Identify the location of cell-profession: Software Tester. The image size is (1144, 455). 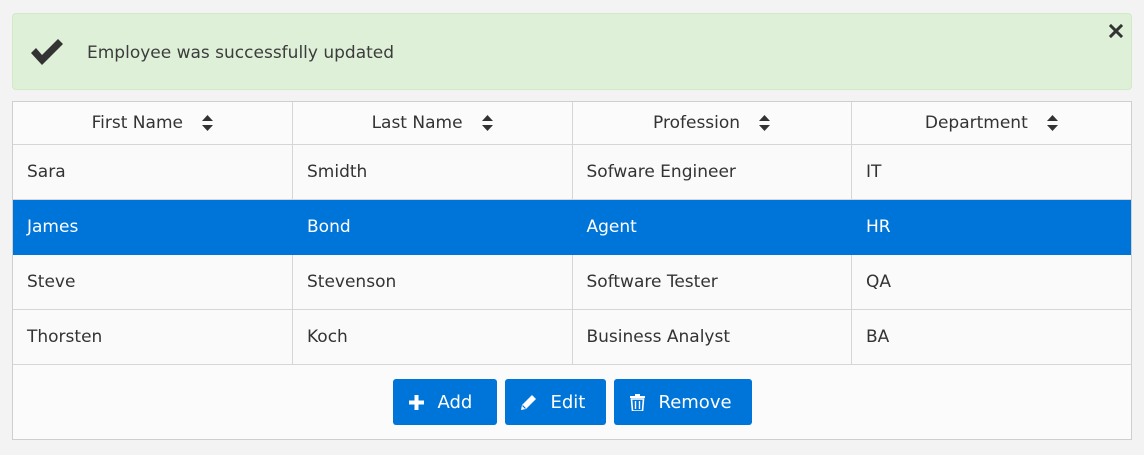
(711, 282).